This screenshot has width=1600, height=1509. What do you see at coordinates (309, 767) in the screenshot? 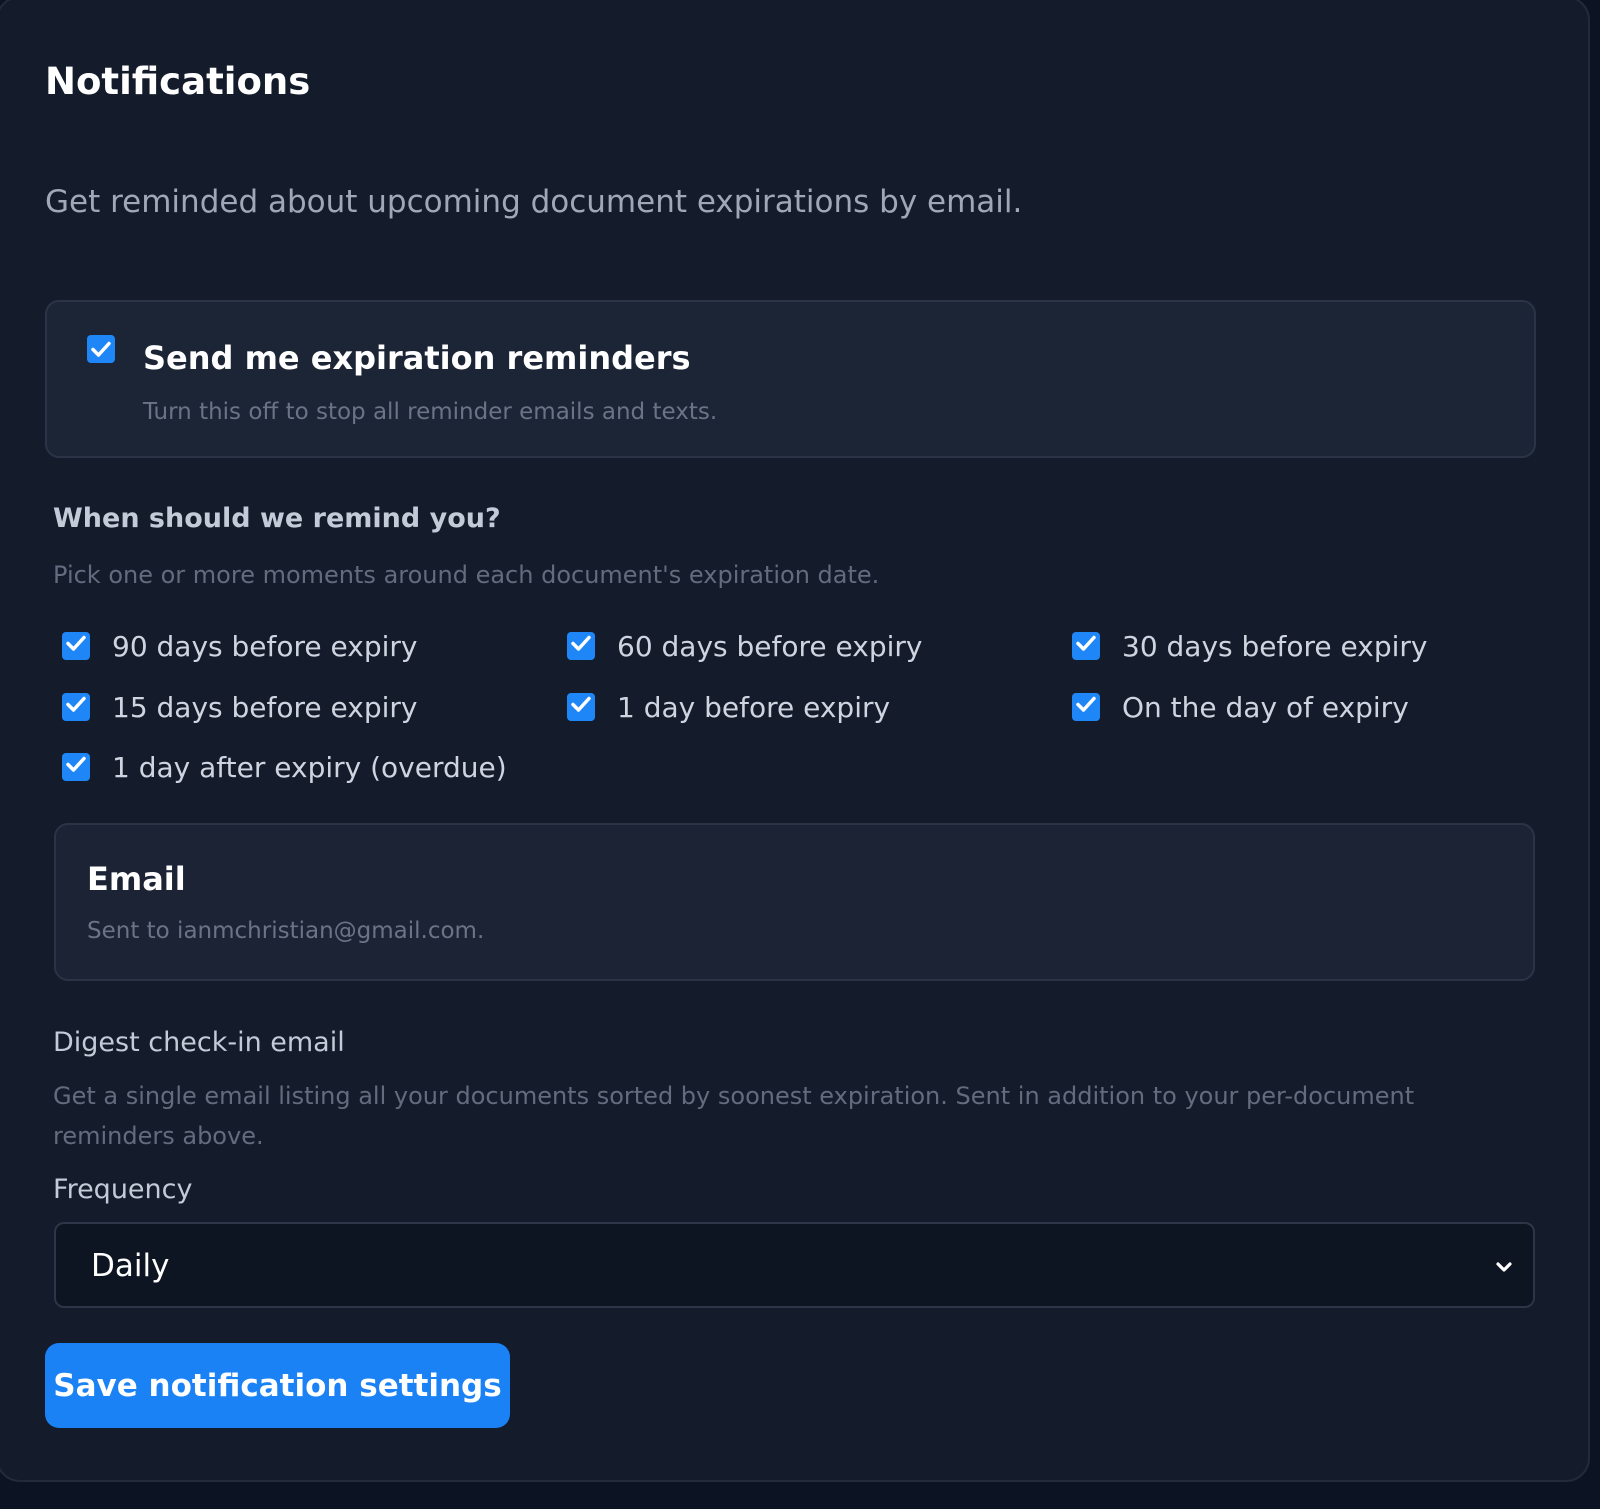
I see `option-label: 1 day after expiry (overdue)` at bounding box center [309, 767].